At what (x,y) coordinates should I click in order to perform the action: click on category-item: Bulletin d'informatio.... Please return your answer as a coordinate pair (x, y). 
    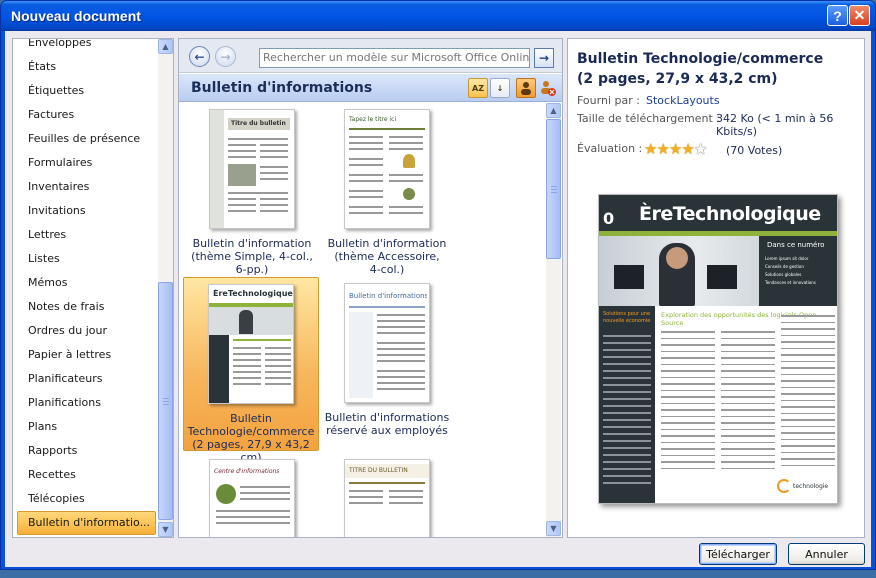
    Looking at the image, I should click on (86, 523).